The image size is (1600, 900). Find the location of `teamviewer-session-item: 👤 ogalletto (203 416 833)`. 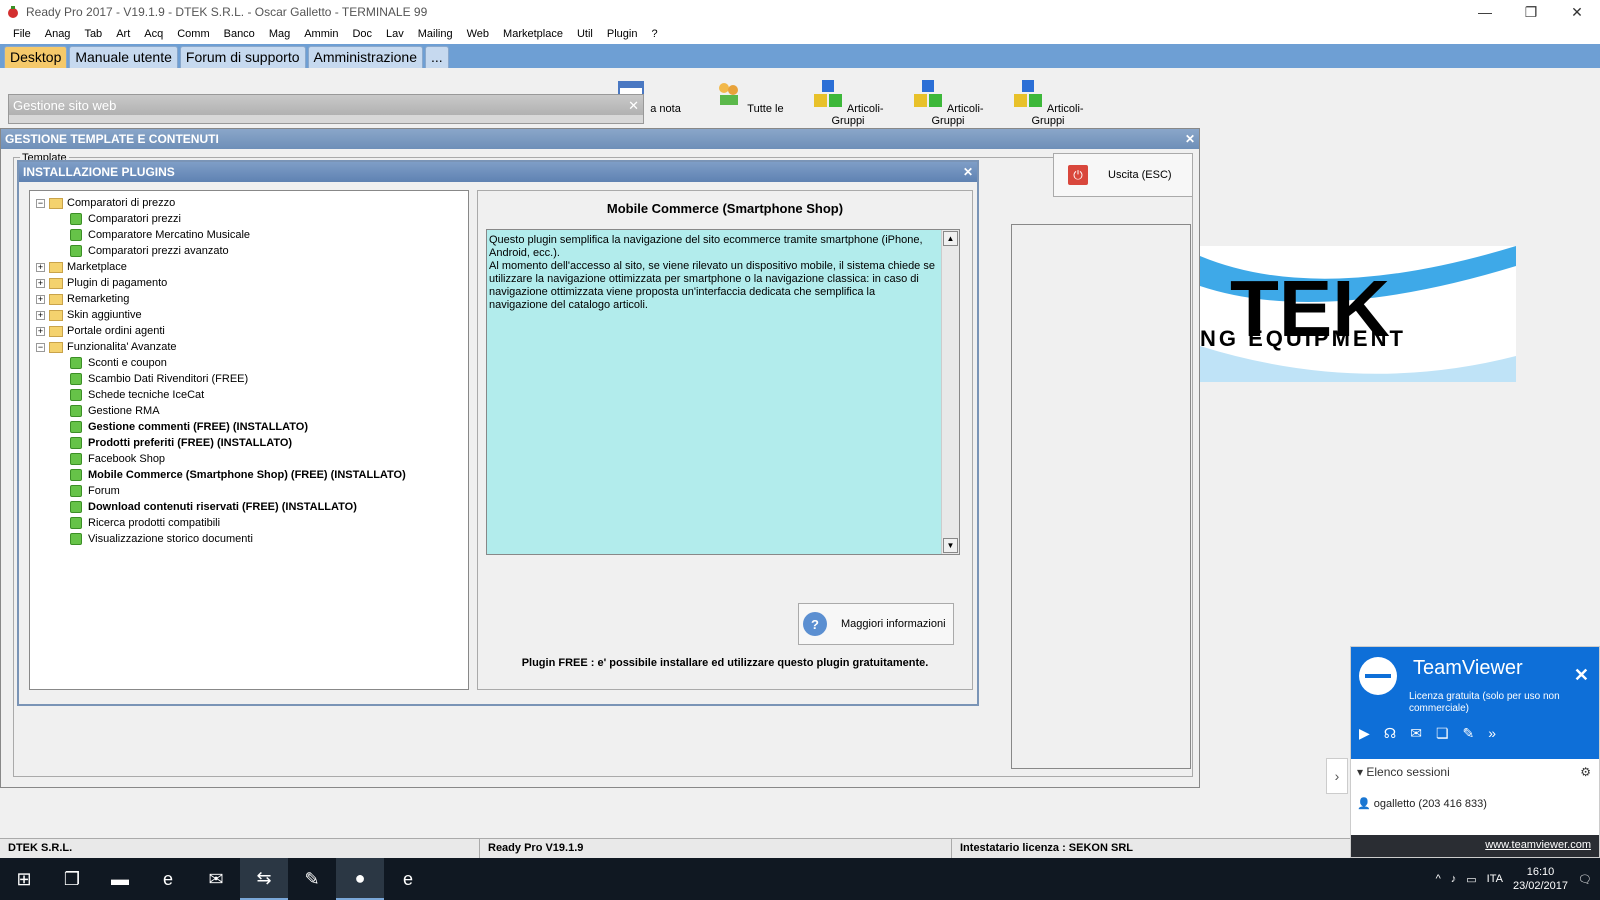

teamviewer-session-item: 👤 ogalletto (203 416 833) is located at coordinates (1422, 803).